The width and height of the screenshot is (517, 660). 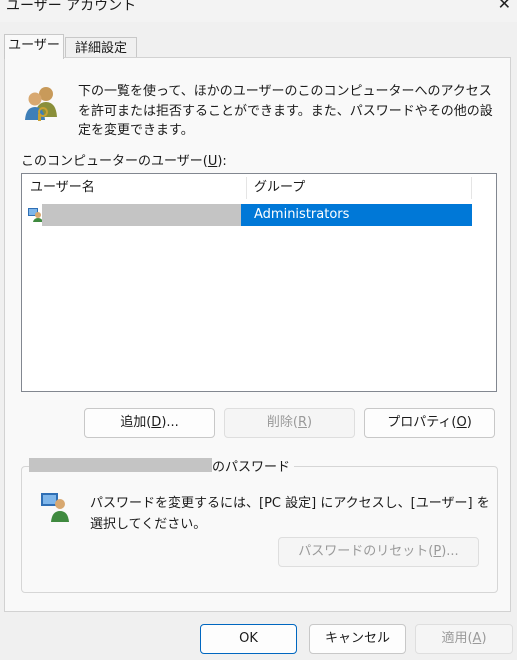 I want to click on tab-users: ユーザー, so click(x=34, y=46).